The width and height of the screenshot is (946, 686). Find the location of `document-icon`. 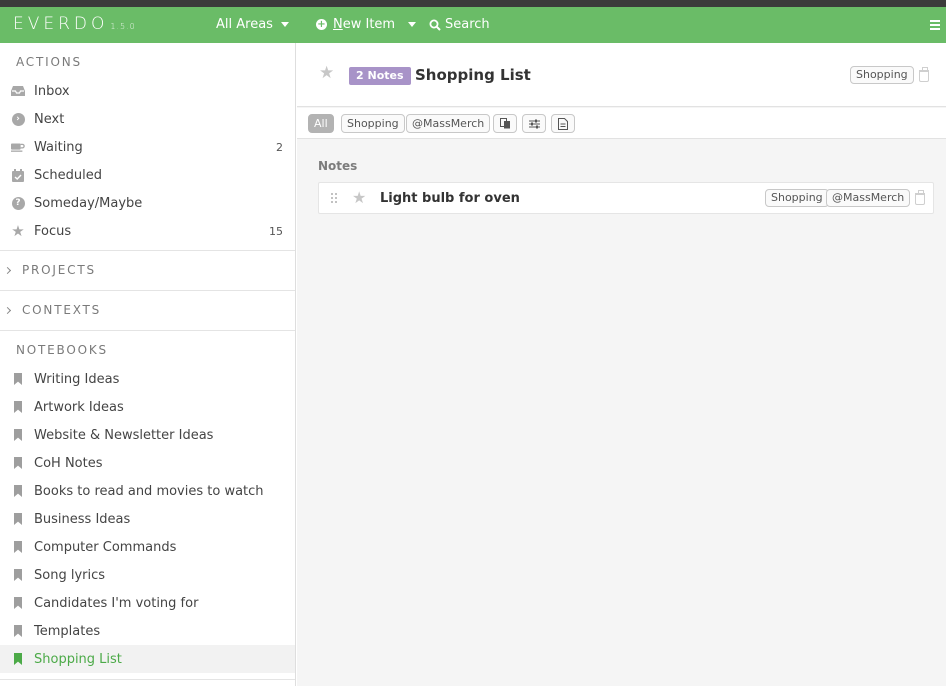

document-icon is located at coordinates (563, 123).